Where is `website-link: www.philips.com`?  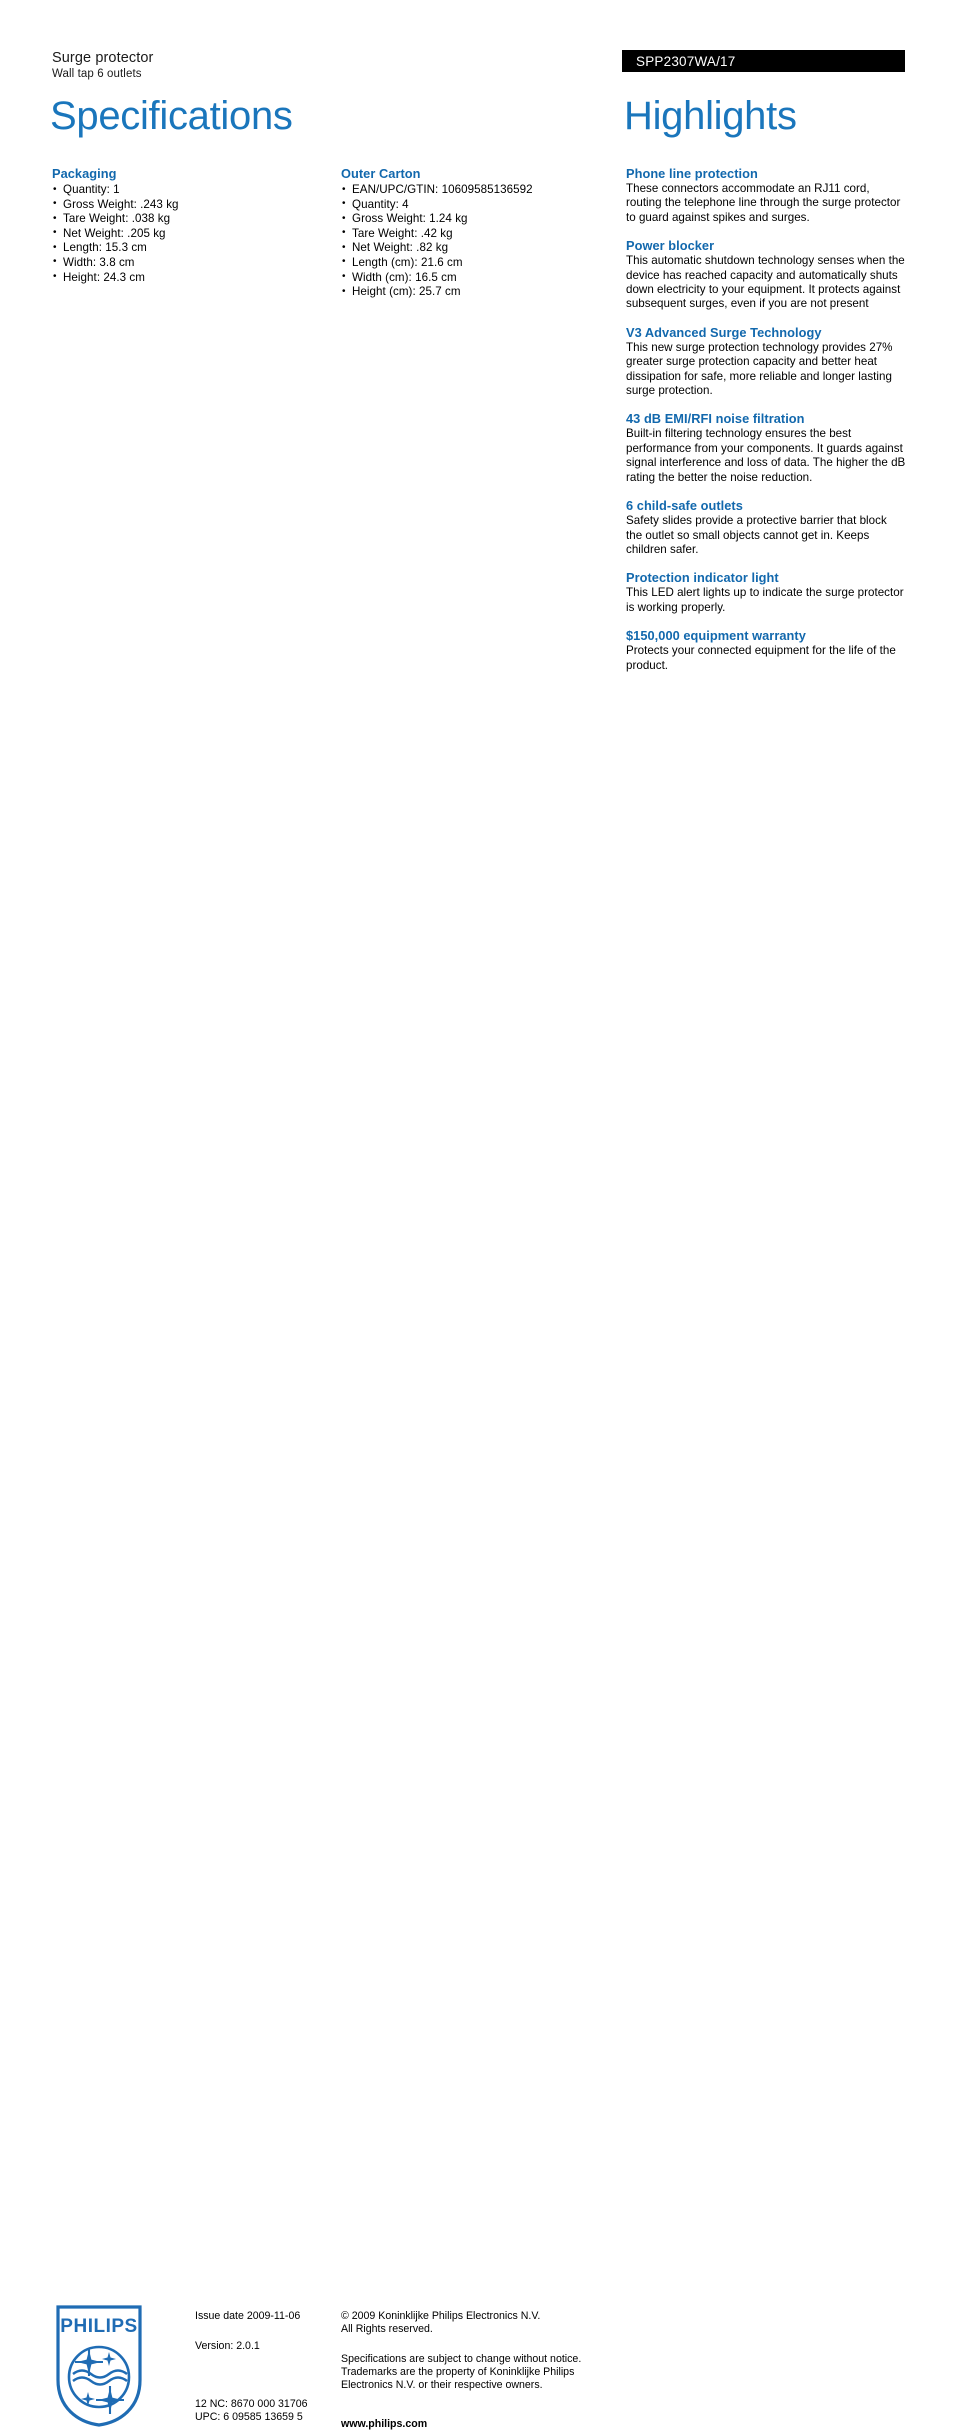 website-link: www.philips.com is located at coordinates (476, 2424).